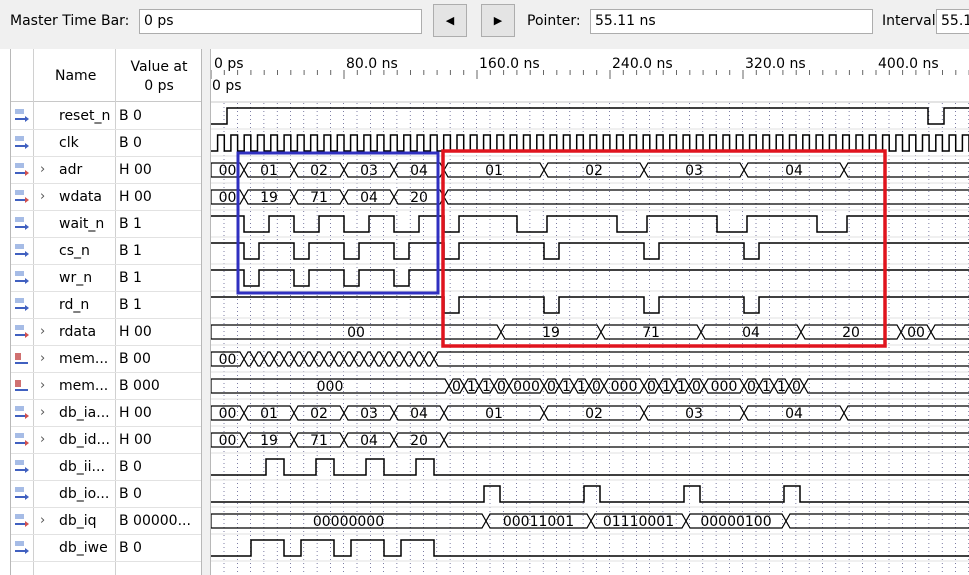 This screenshot has height=575, width=969. Describe the element at coordinates (952, 21) in the screenshot. I see `interval-field: 55.11 ns` at that location.